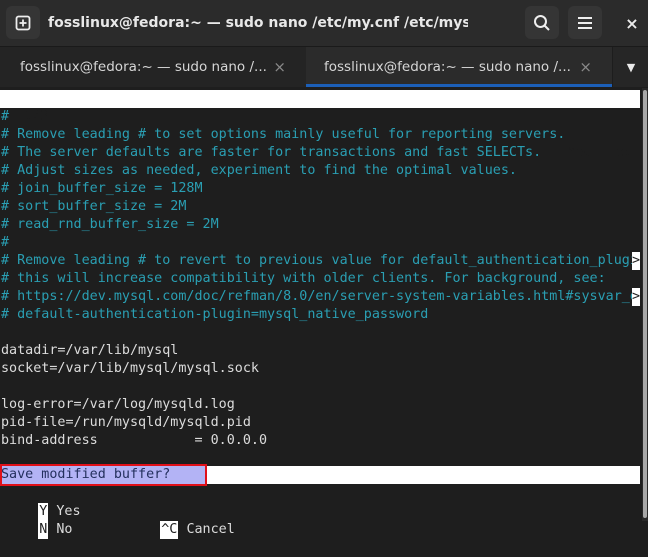 The height and width of the screenshot is (557, 648). Describe the element at coordinates (110, 224) in the screenshot. I see `comment-line: # read_rnd_buffer_size = 2M` at that location.